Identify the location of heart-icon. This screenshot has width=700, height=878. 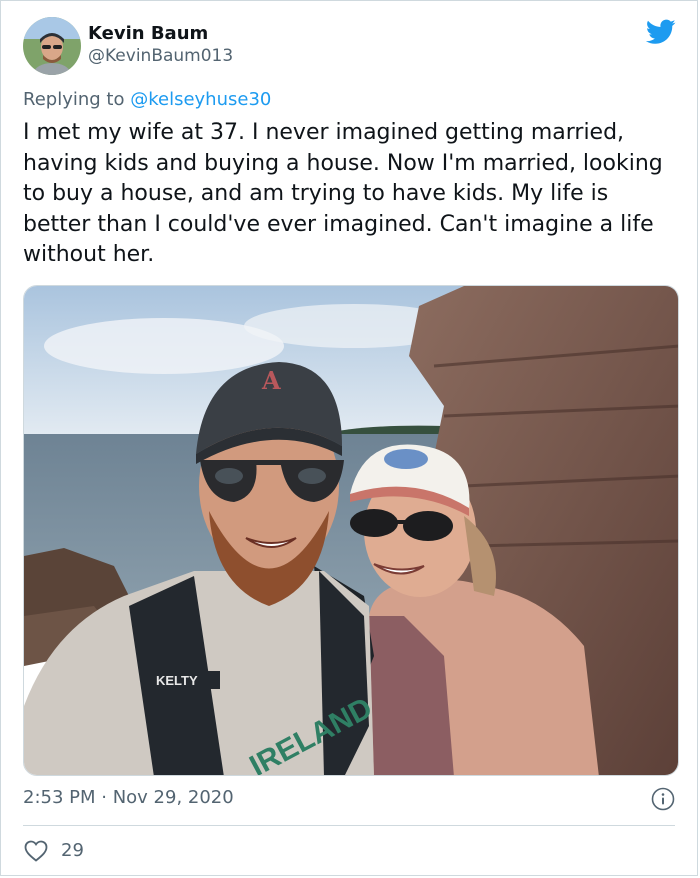
(36, 851).